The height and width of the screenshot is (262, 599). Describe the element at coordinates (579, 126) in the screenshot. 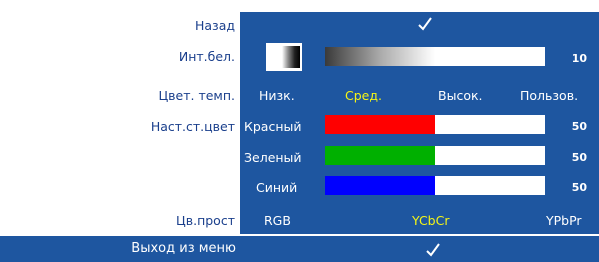

I see `red-value: 50` at that location.